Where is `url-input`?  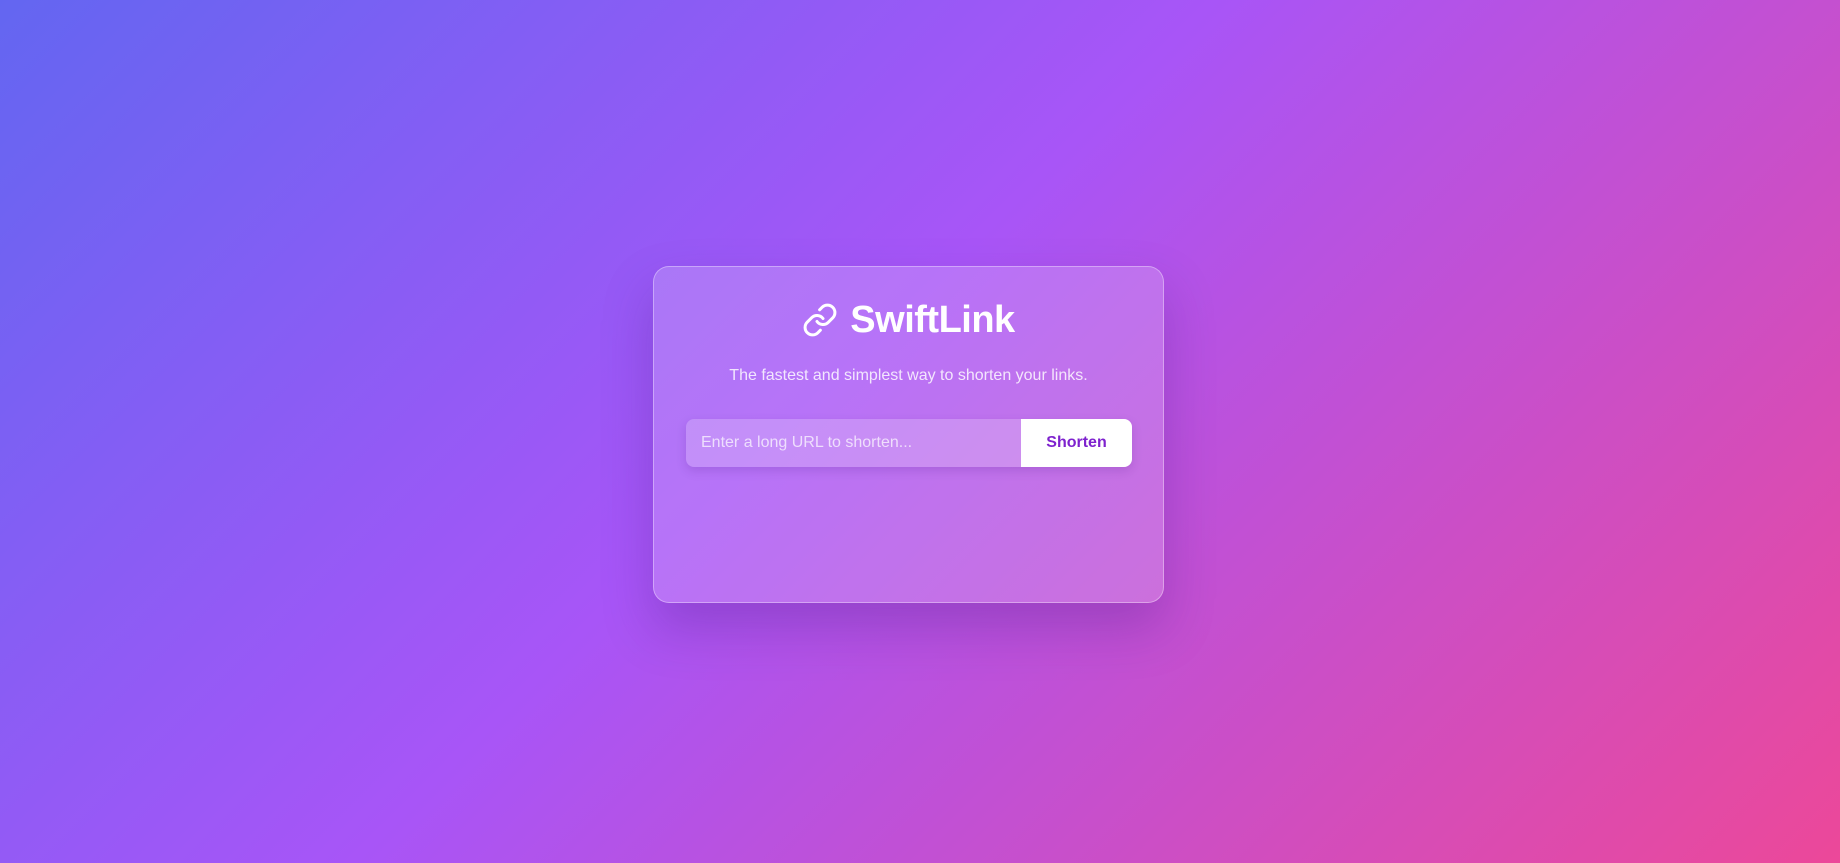 url-input is located at coordinates (853, 443).